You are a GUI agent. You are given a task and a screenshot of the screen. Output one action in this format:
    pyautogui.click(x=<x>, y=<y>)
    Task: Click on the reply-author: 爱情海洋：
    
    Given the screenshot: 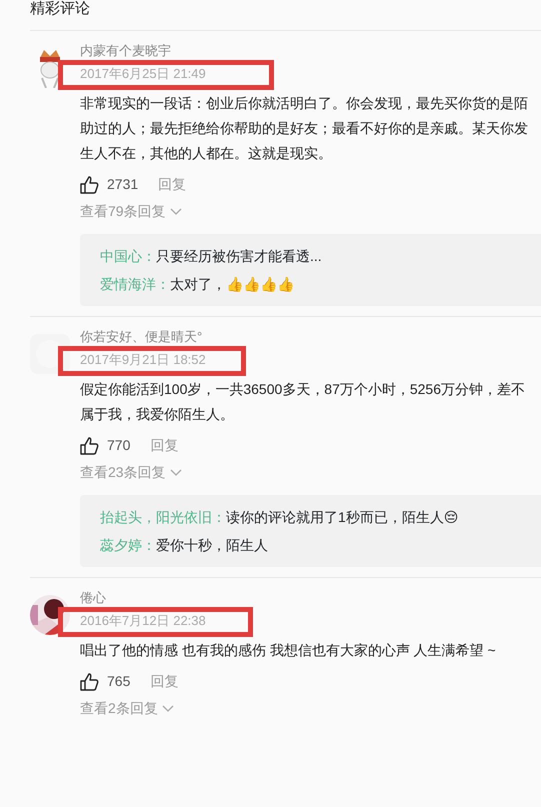 What is the action you would take?
    pyautogui.click(x=135, y=284)
    